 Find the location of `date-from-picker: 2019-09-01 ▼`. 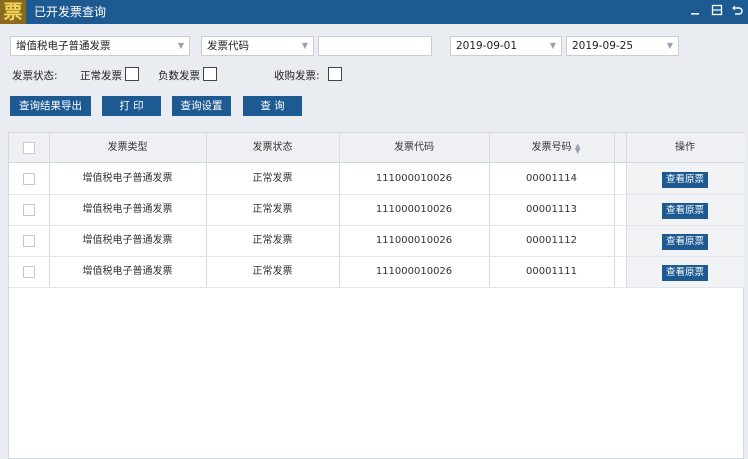

date-from-picker: 2019-09-01 ▼ is located at coordinates (506, 46).